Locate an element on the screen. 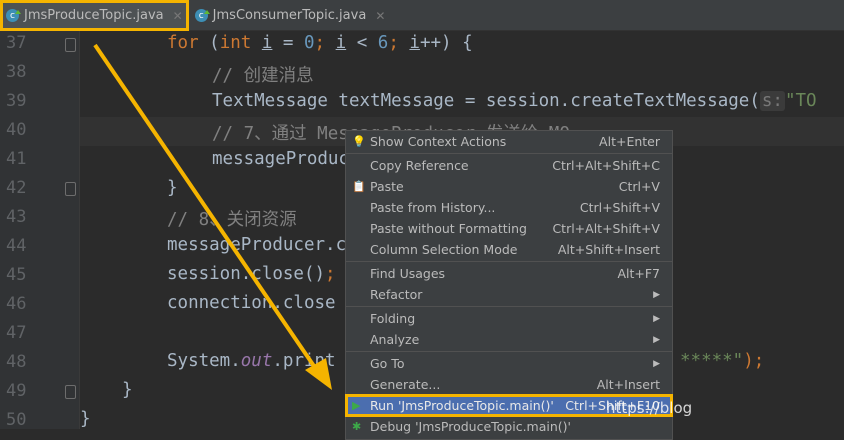 The image size is (844, 440). line-number: 49 is located at coordinates (16, 391).